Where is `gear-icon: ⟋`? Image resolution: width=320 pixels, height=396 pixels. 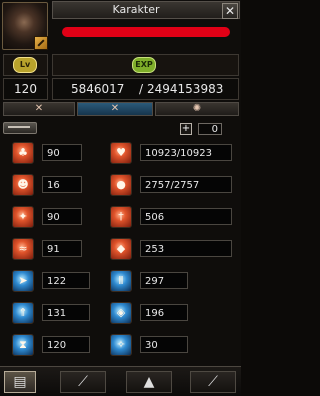 gear-icon: ⟋ is located at coordinates (213, 382).